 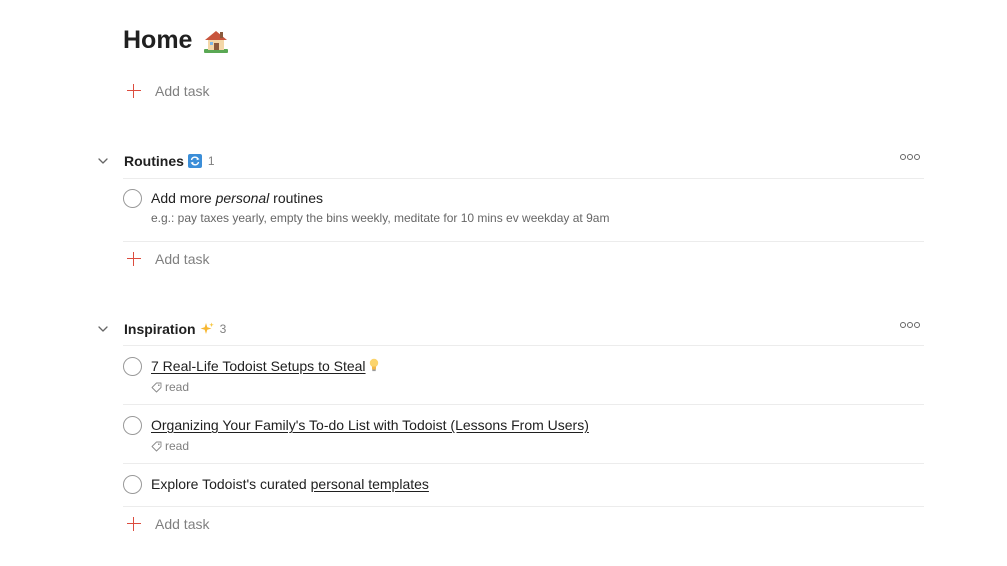 What do you see at coordinates (374, 365) in the screenshot?
I see `lightbulb-icon` at bounding box center [374, 365].